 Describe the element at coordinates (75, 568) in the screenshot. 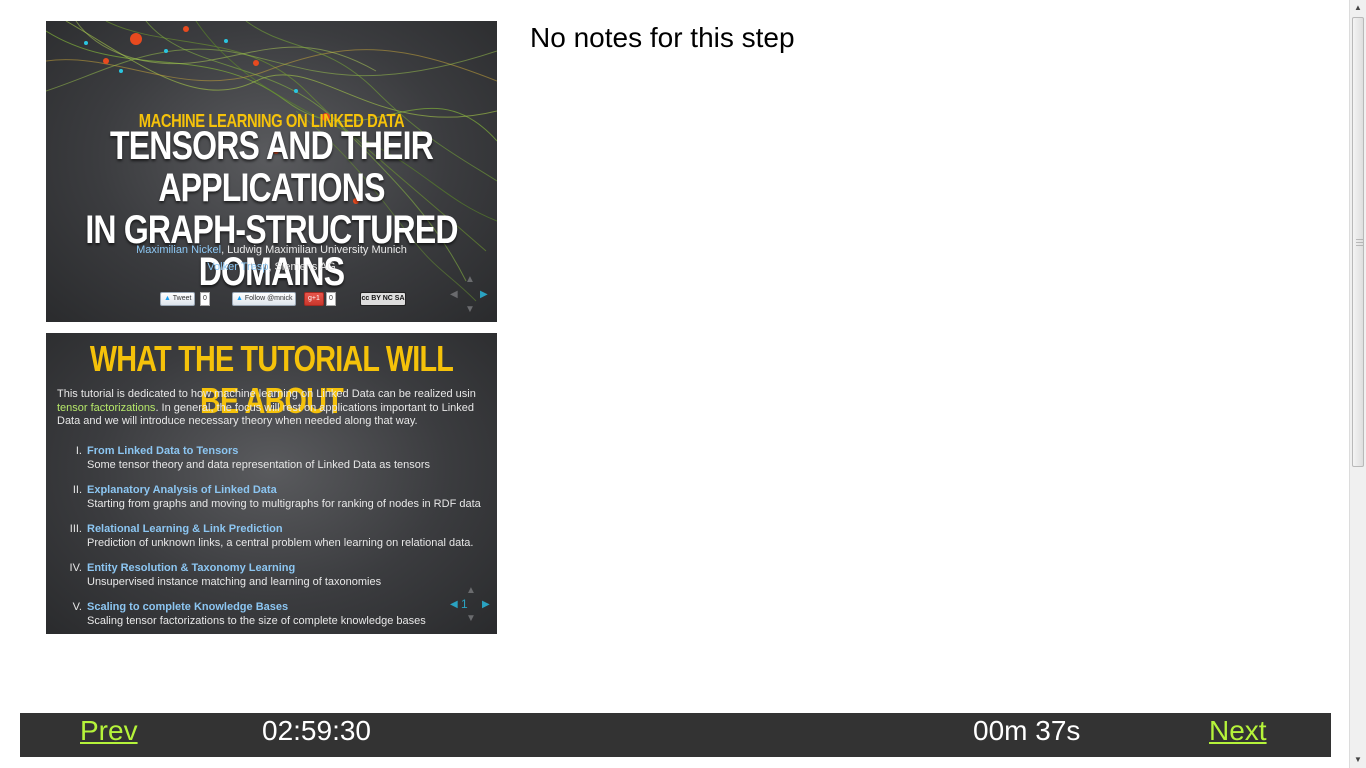

I see `item-number: IV.` at that location.